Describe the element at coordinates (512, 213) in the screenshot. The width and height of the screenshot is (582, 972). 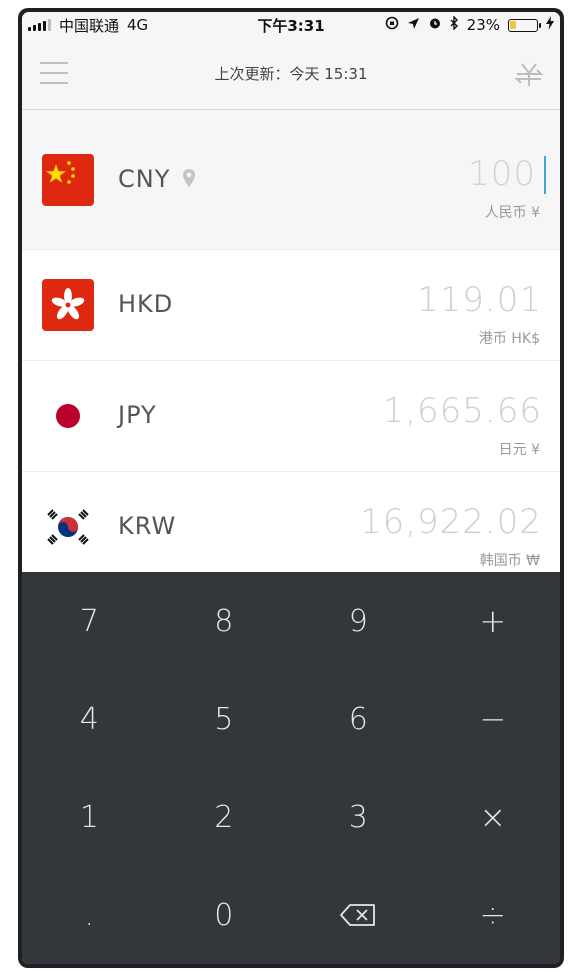
I see `currency-unit: 人民币 ¥` at that location.